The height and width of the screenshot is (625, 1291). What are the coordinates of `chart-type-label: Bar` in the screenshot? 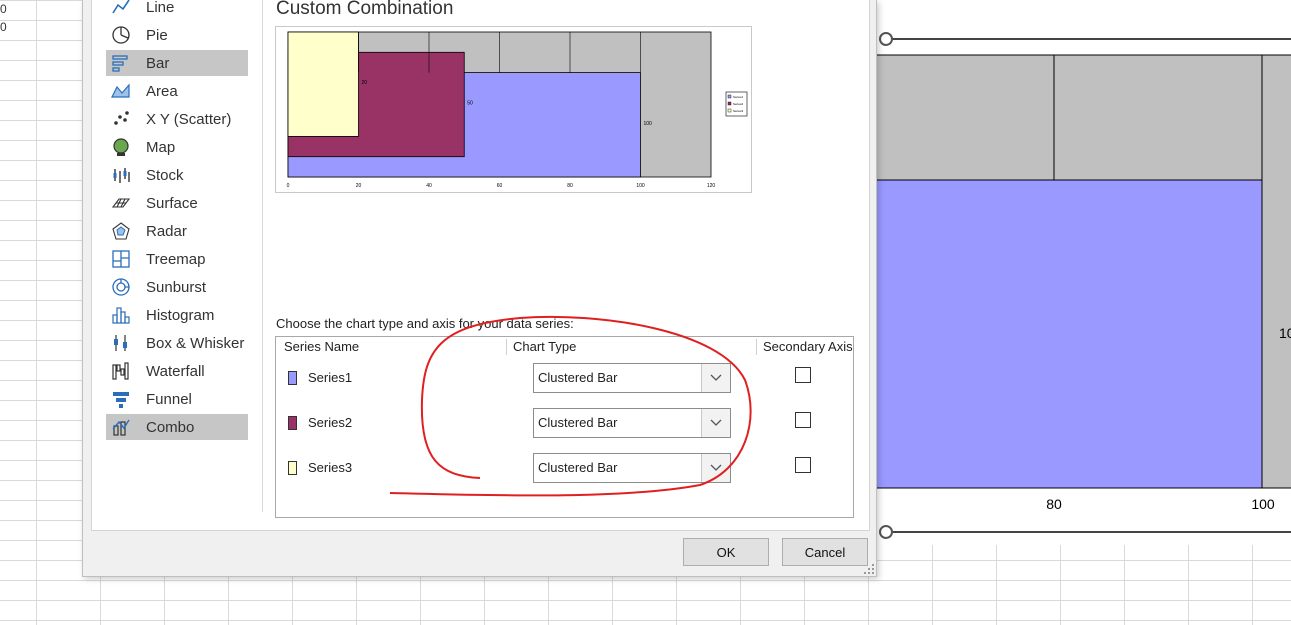 It's located at (158, 63).